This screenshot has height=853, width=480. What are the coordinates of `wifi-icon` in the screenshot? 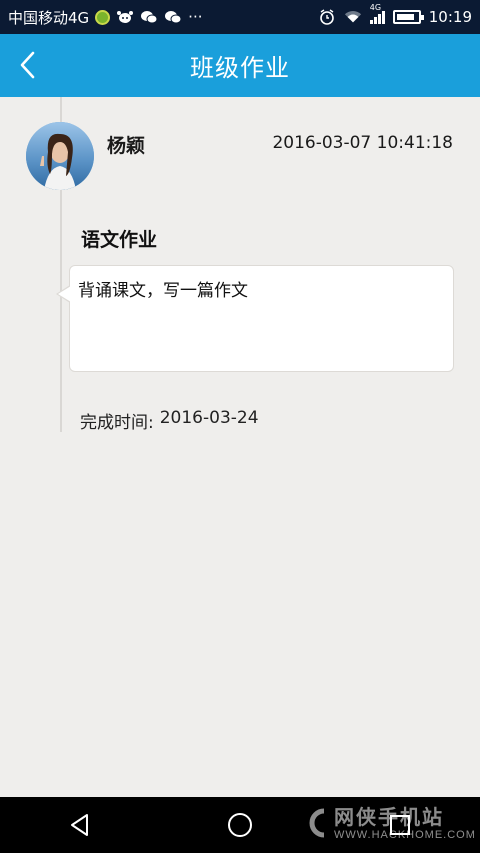 It's located at (353, 17).